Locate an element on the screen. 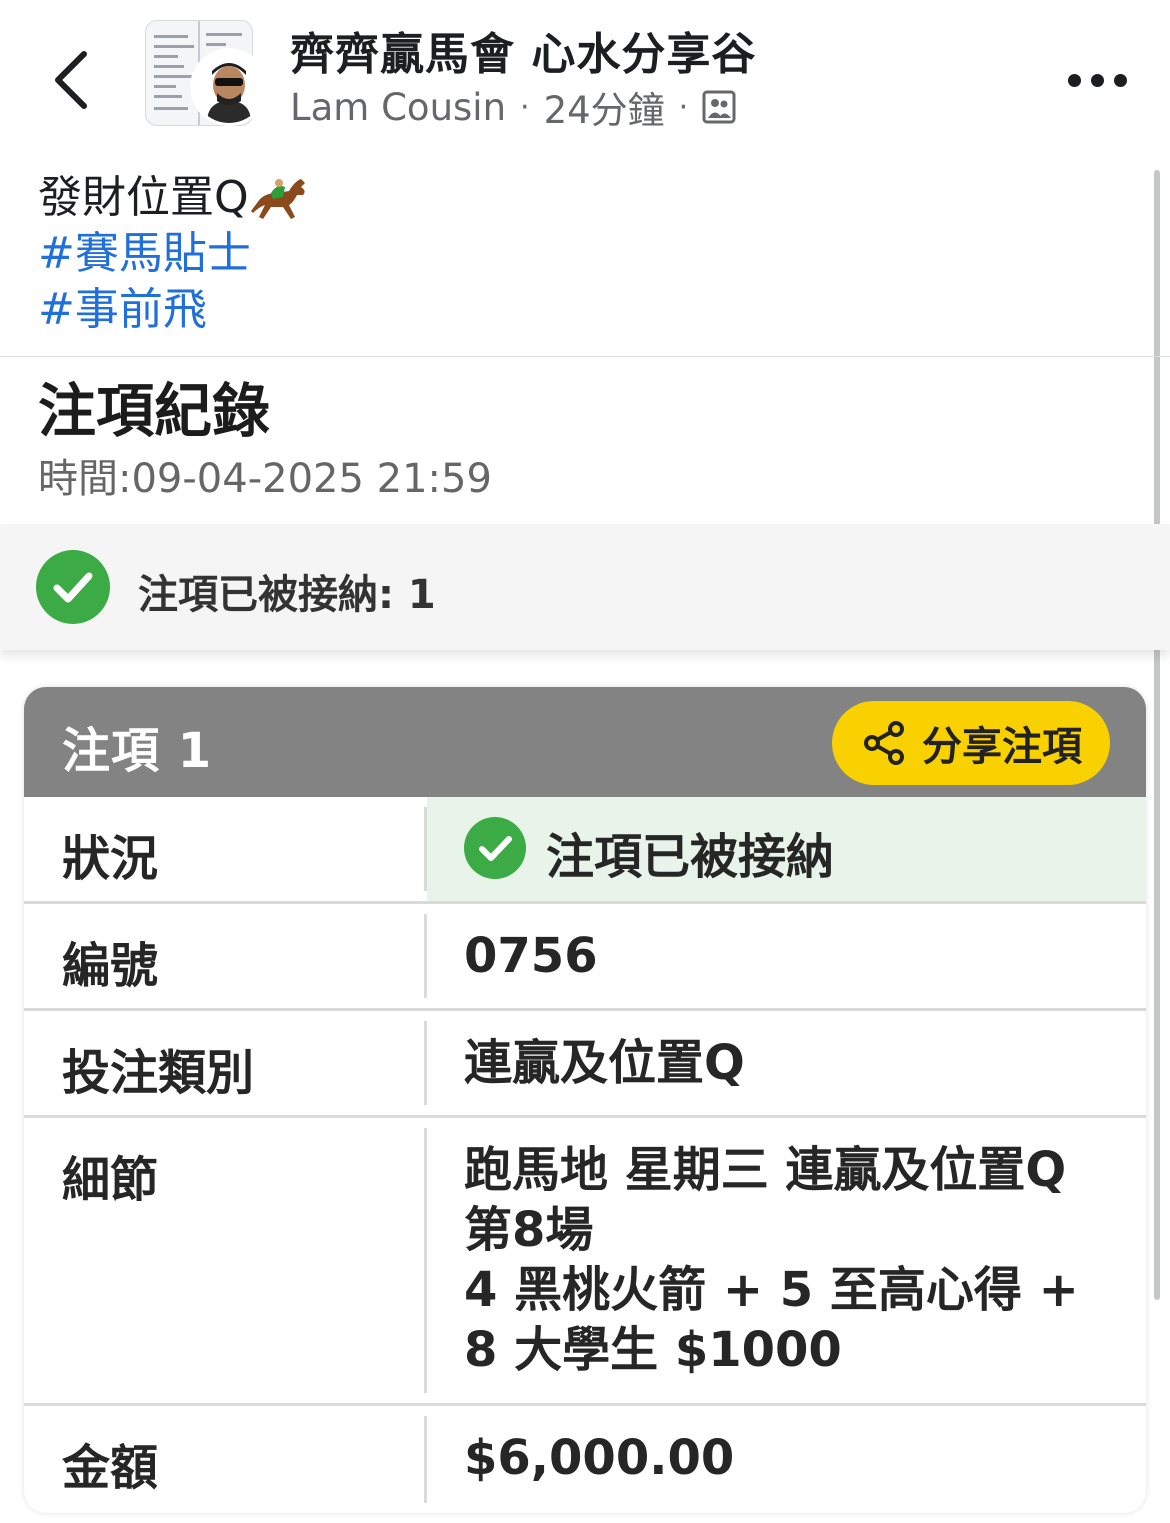 This screenshot has width=1170, height=1523. share-icon is located at coordinates (884, 743).